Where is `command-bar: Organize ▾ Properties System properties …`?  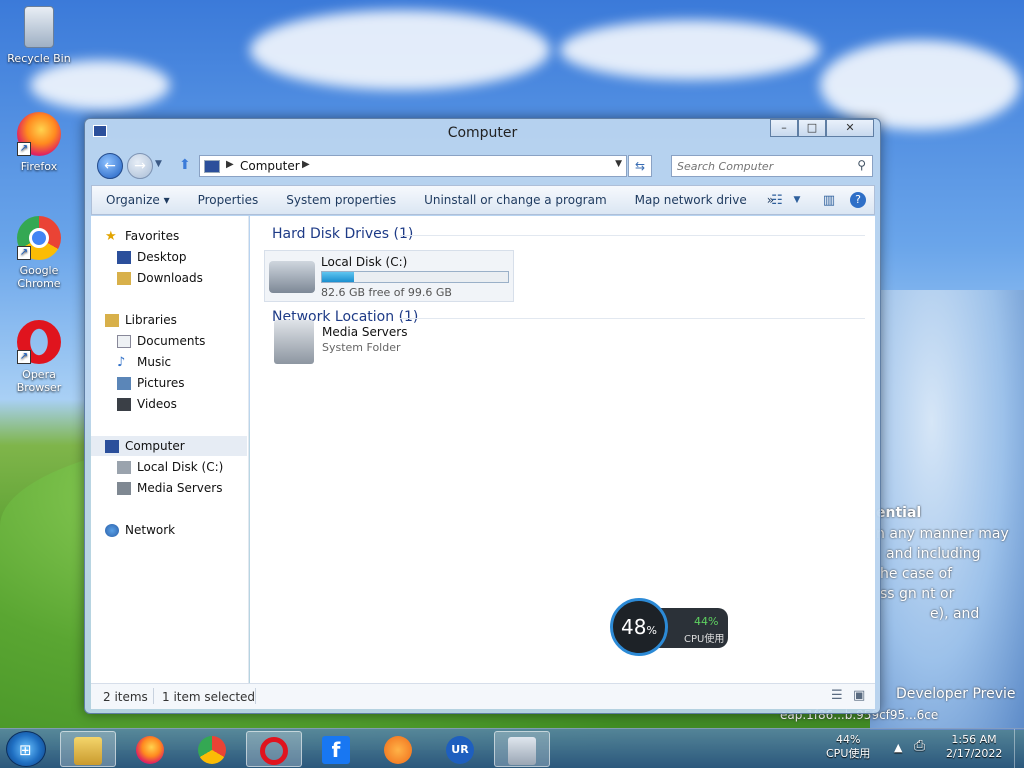
command-bar: Organize ▾ Properties System properties … is located at coordinates (483, 200).